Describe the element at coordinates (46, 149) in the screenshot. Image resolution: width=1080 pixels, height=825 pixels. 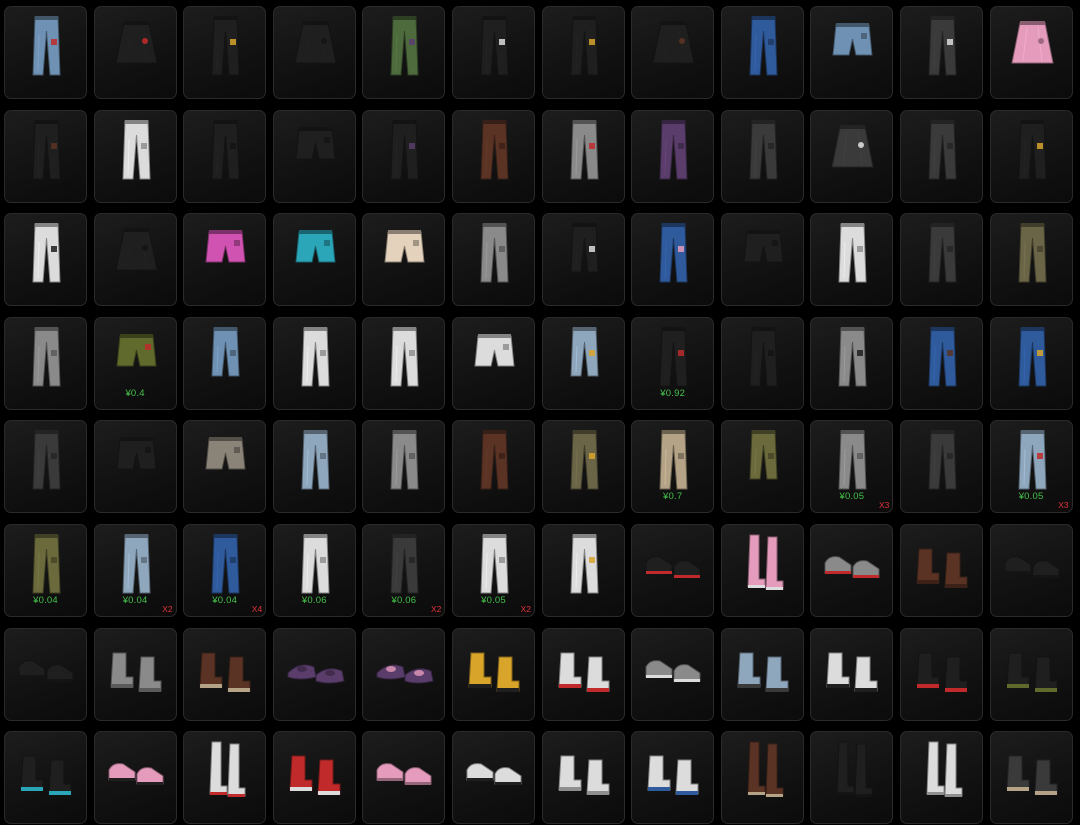
I see `ripped-pants-icon` at that location.